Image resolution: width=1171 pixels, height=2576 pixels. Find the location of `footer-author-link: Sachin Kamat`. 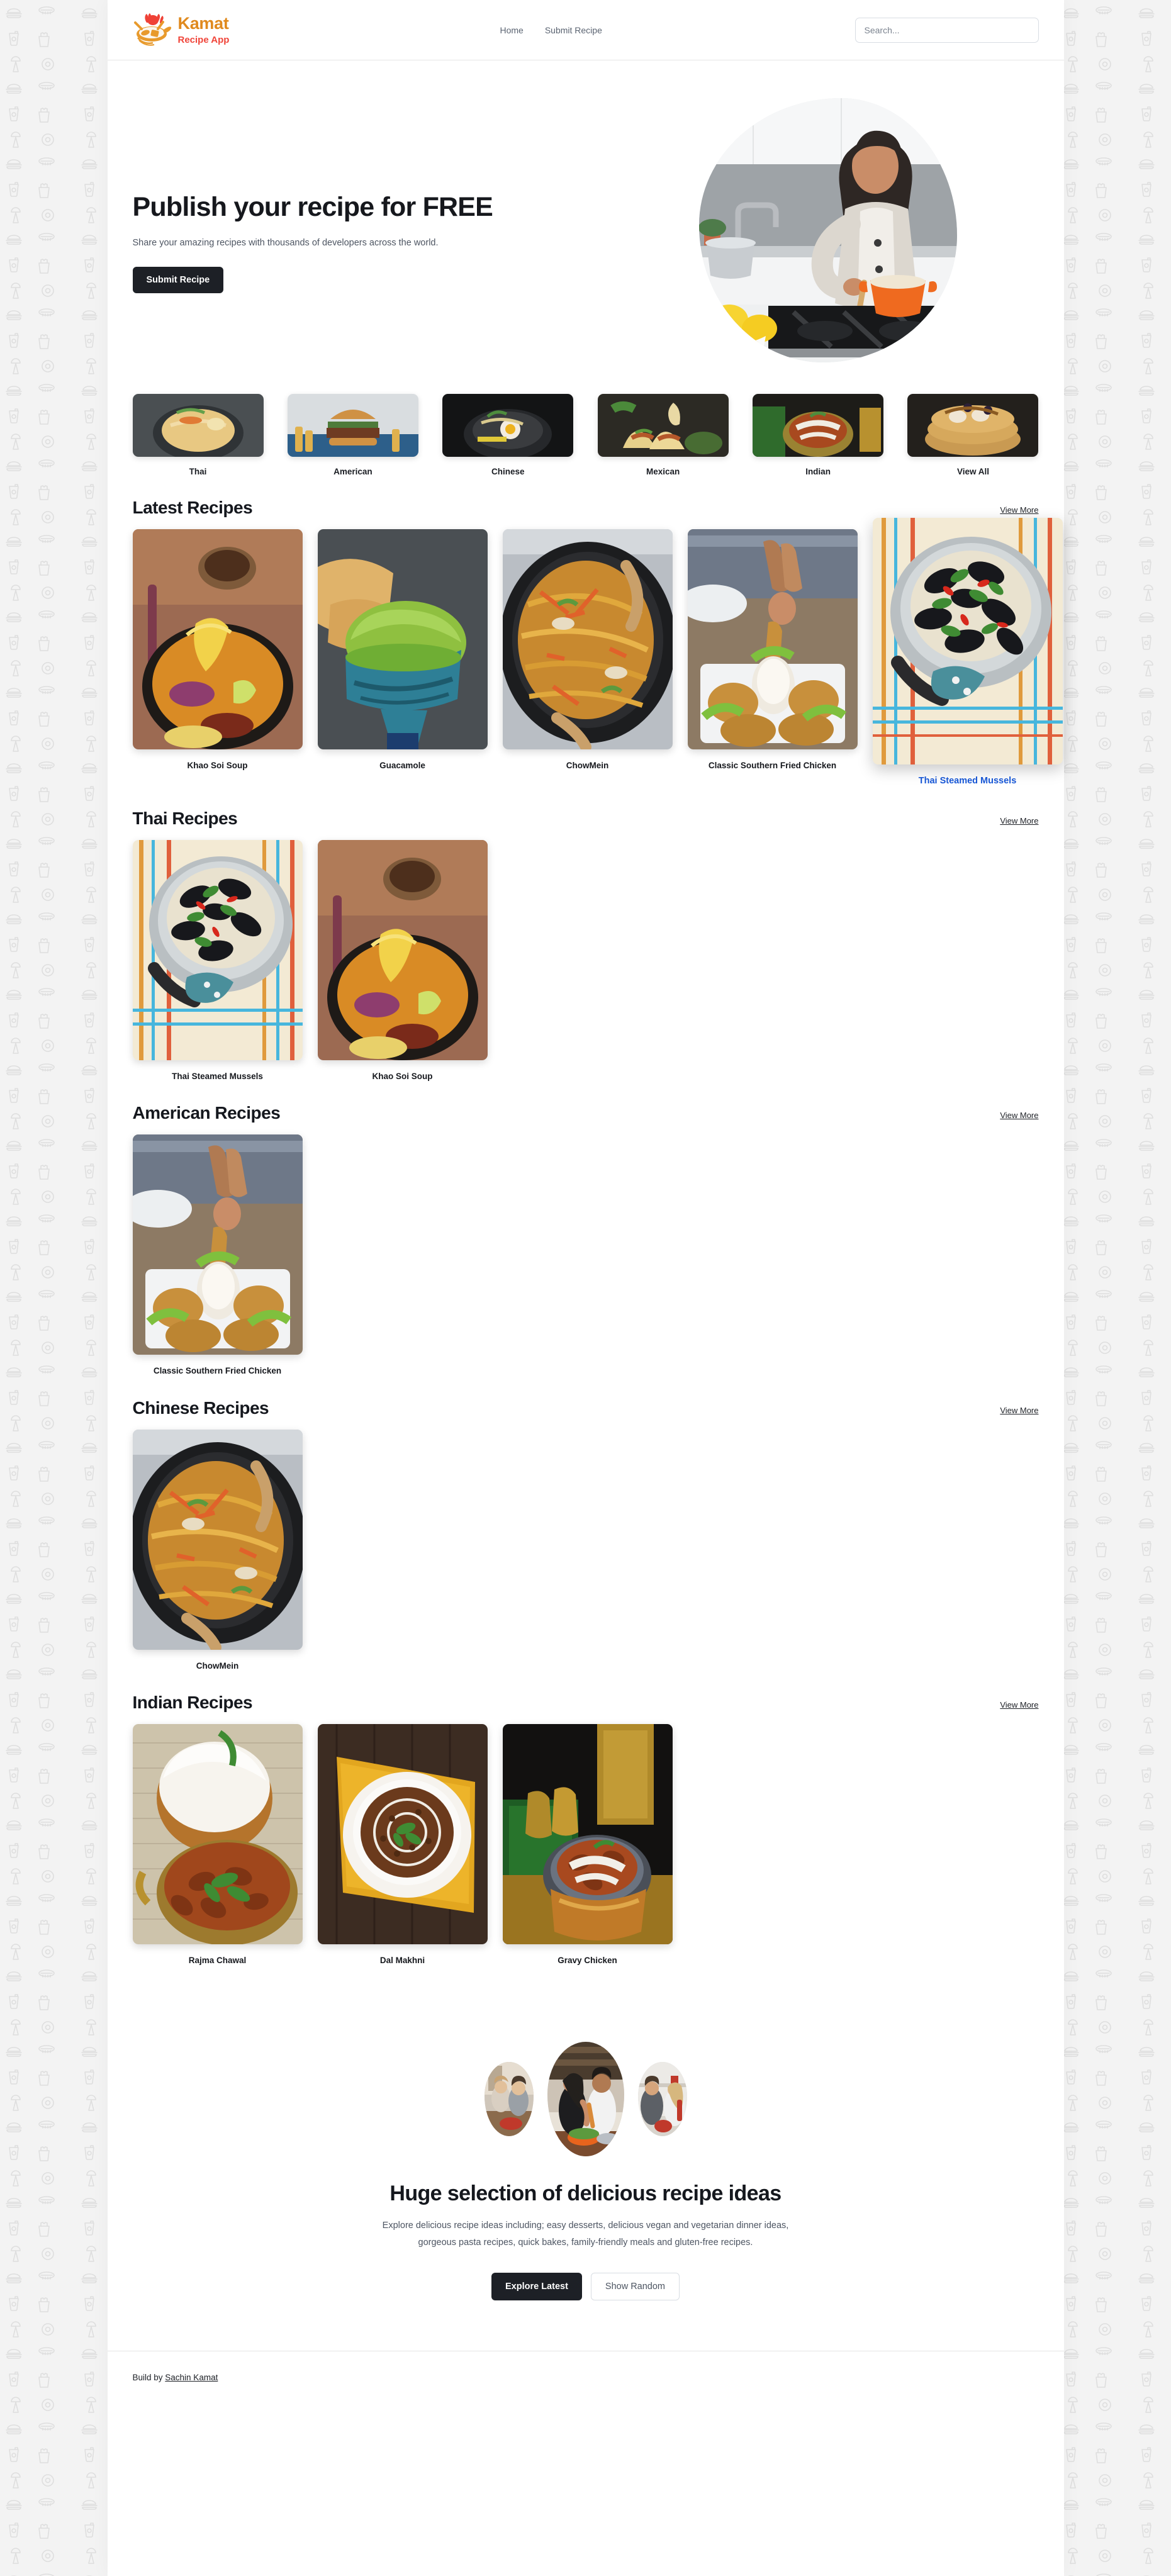

footer-author-link: Sachin Kamat is located at coordinates (191, 2377).